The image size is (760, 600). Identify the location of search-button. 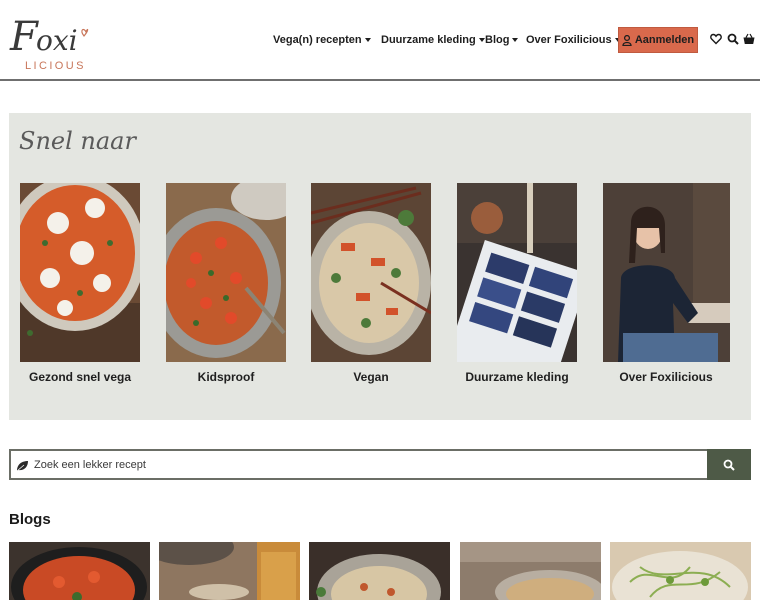
(729, 464).